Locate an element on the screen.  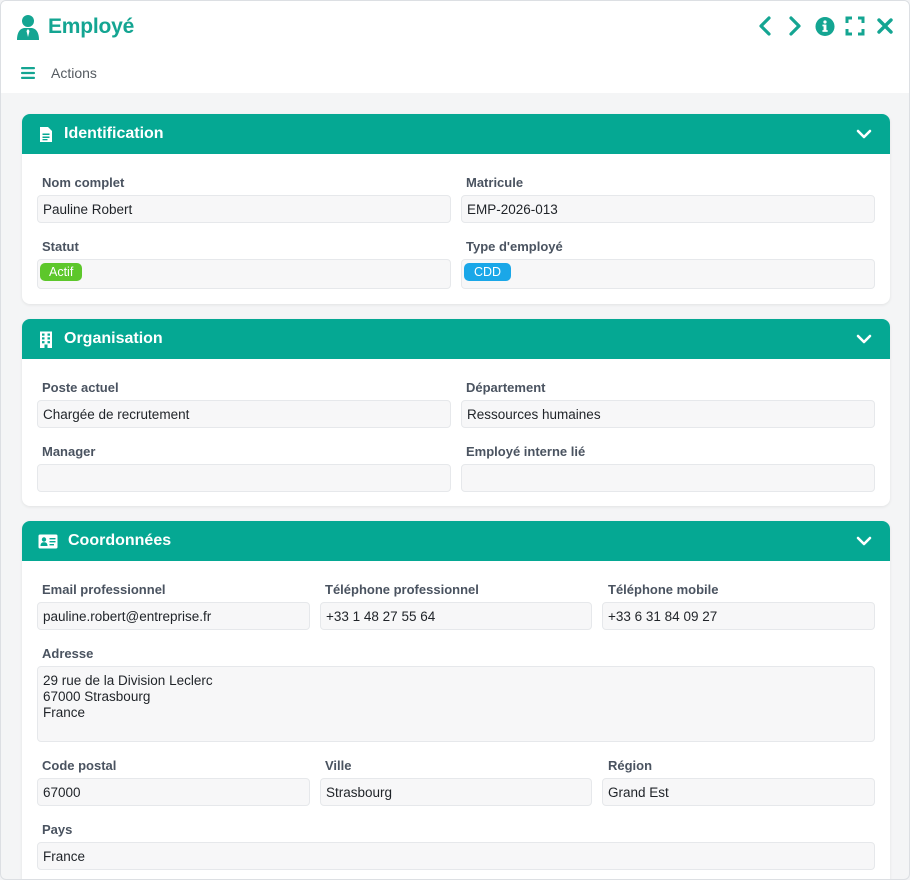
info-button is located at coordinates (825, 26).